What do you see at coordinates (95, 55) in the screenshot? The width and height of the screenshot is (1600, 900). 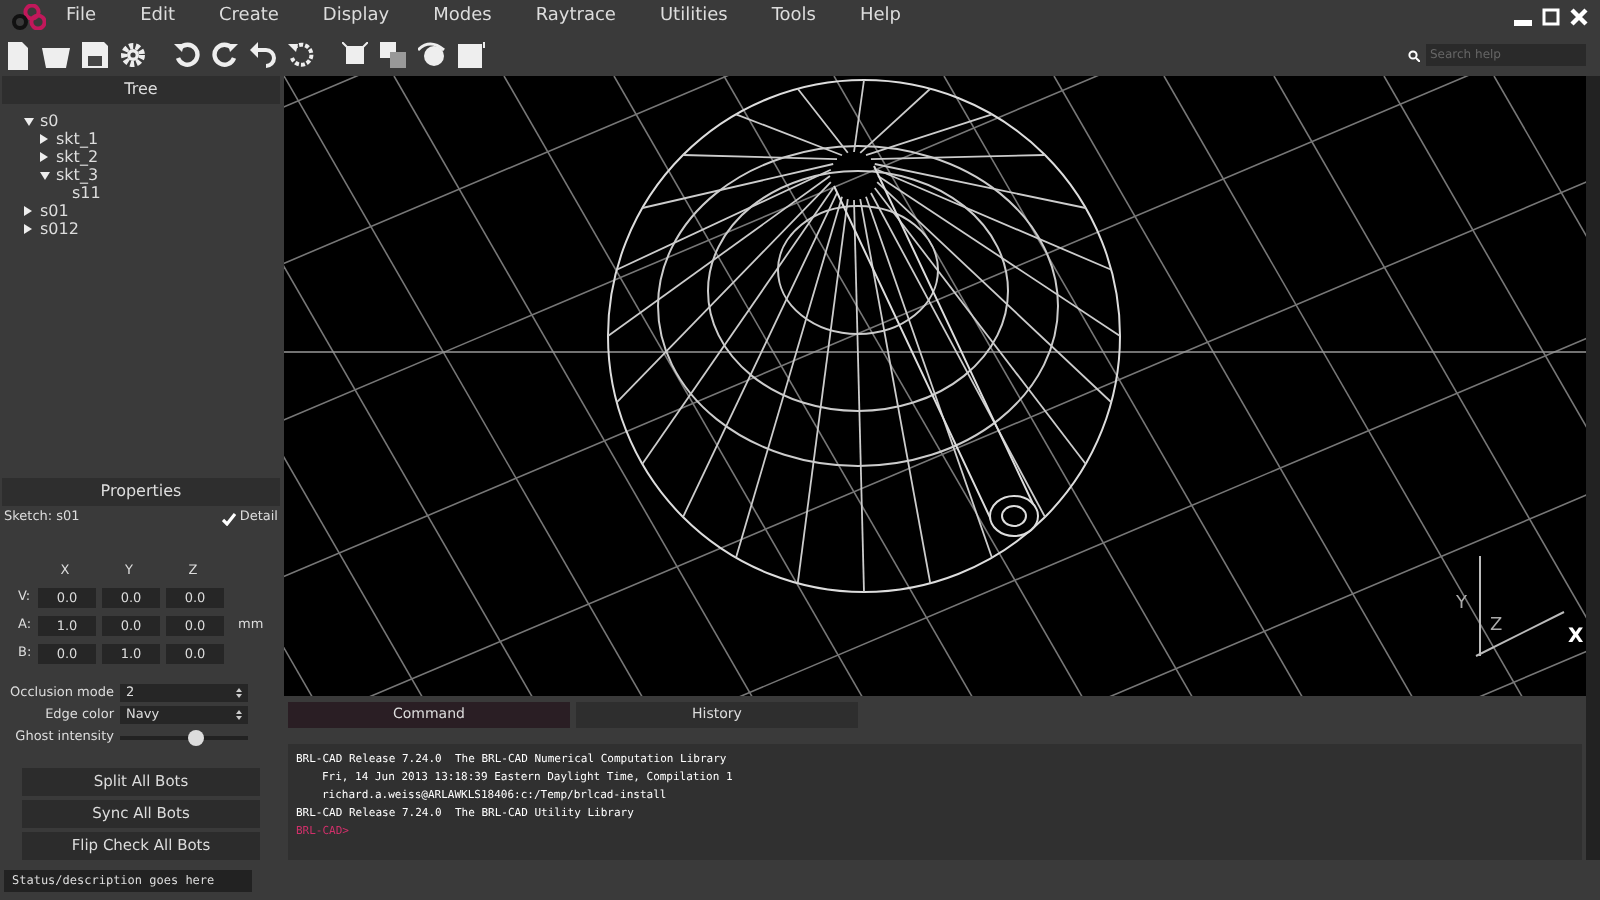 I see `save-icon` at bounding box center [95, 55].